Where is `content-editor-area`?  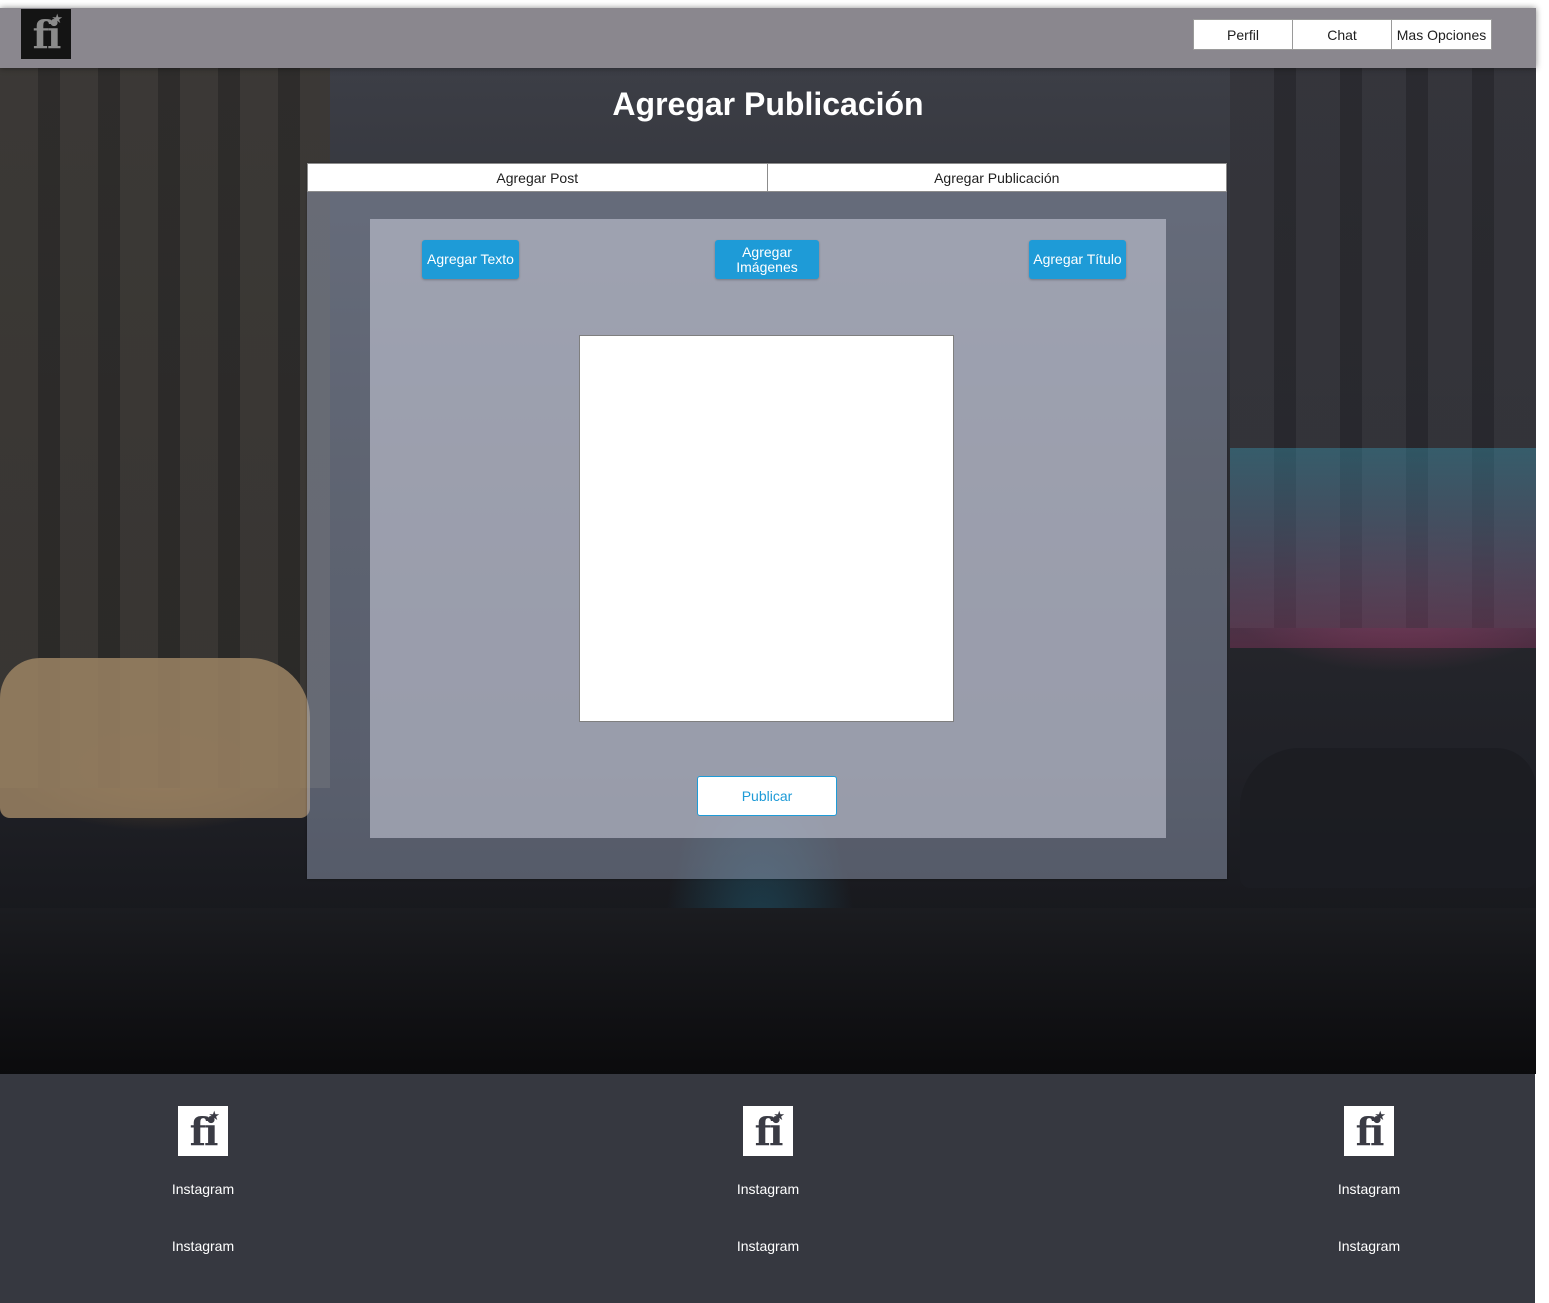 content-editor-area is located at coordinates (766, 528).